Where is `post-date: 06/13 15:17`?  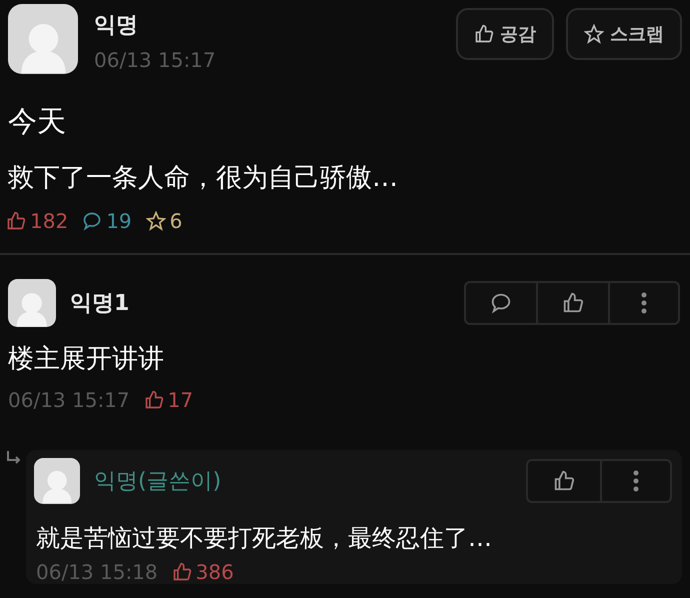
post-date: 06/13 15:17 is located at coordinates (155, 60).